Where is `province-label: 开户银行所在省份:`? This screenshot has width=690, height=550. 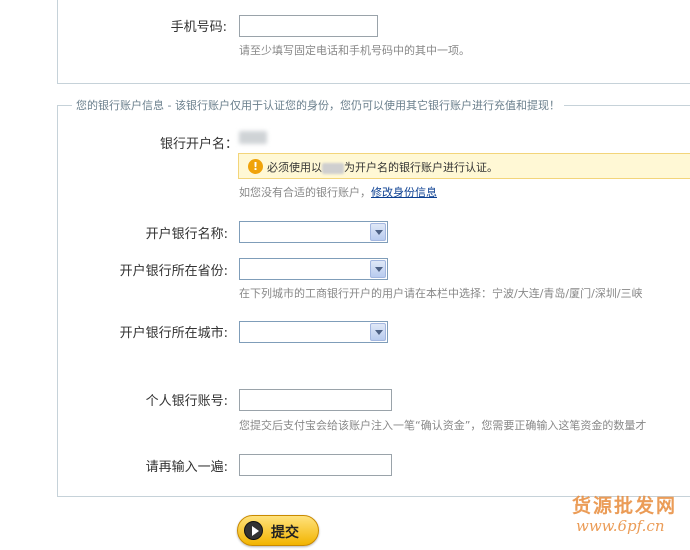 province-label: 开户银行所在省份: is located at coordinates (173, 271).